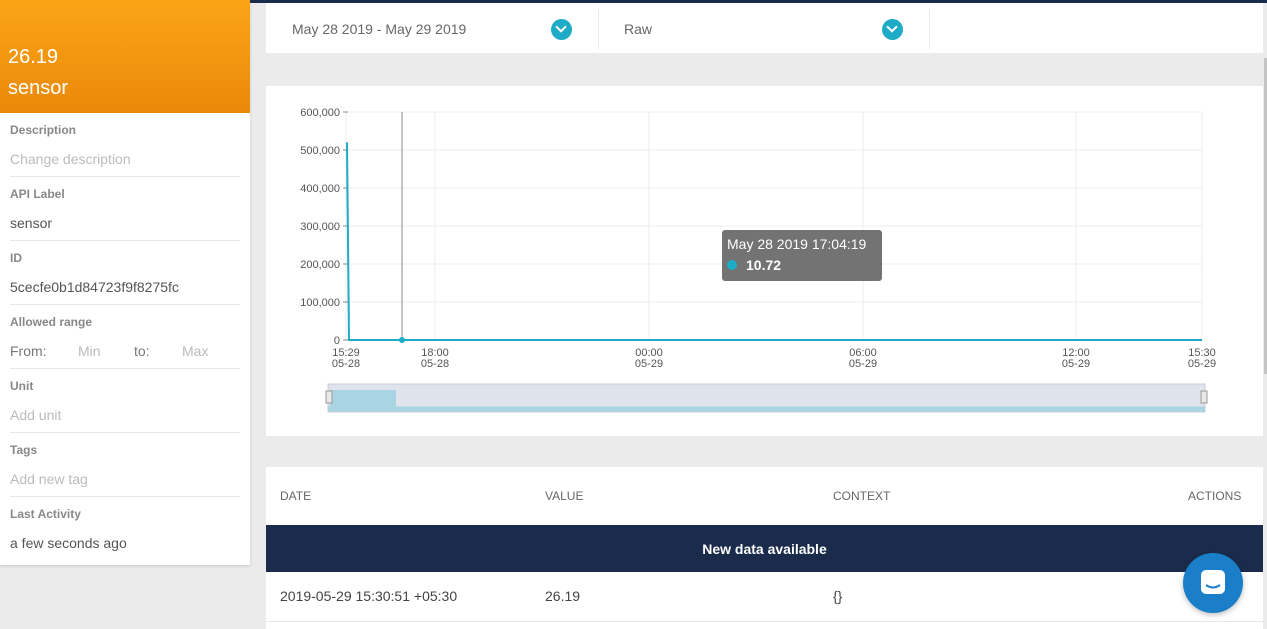 The width and height of the screenshot is (1267, 629). I want to click on aggregation-dropdown: Raw, so click(764, 29).